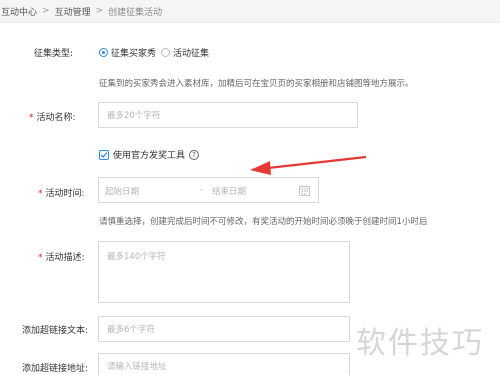 Image resolution: width=500 pixels, height=375 pixels. I want to click on link-text-input: 最多6个字符, so click(224, 329).